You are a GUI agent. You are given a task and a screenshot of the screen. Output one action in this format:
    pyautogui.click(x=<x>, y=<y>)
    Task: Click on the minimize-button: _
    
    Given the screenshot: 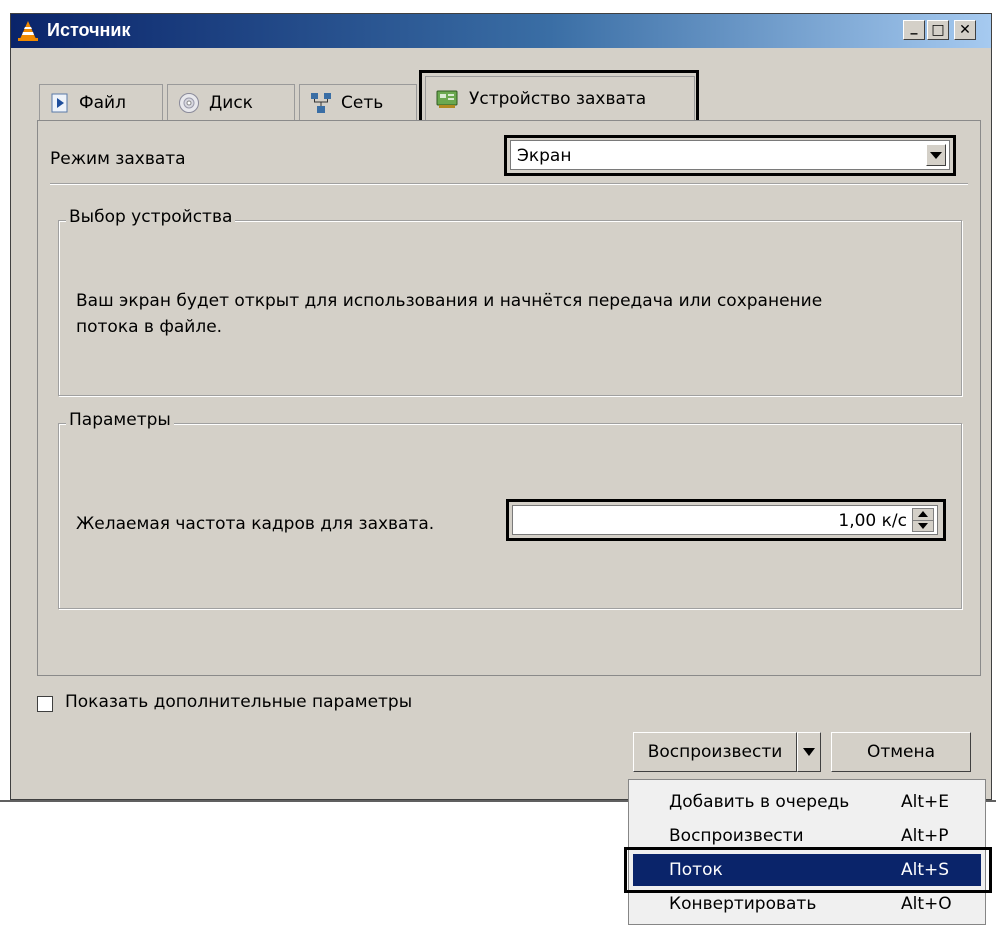 What is the action you would take?
    pyautogui.click(x=914, y=30)
    